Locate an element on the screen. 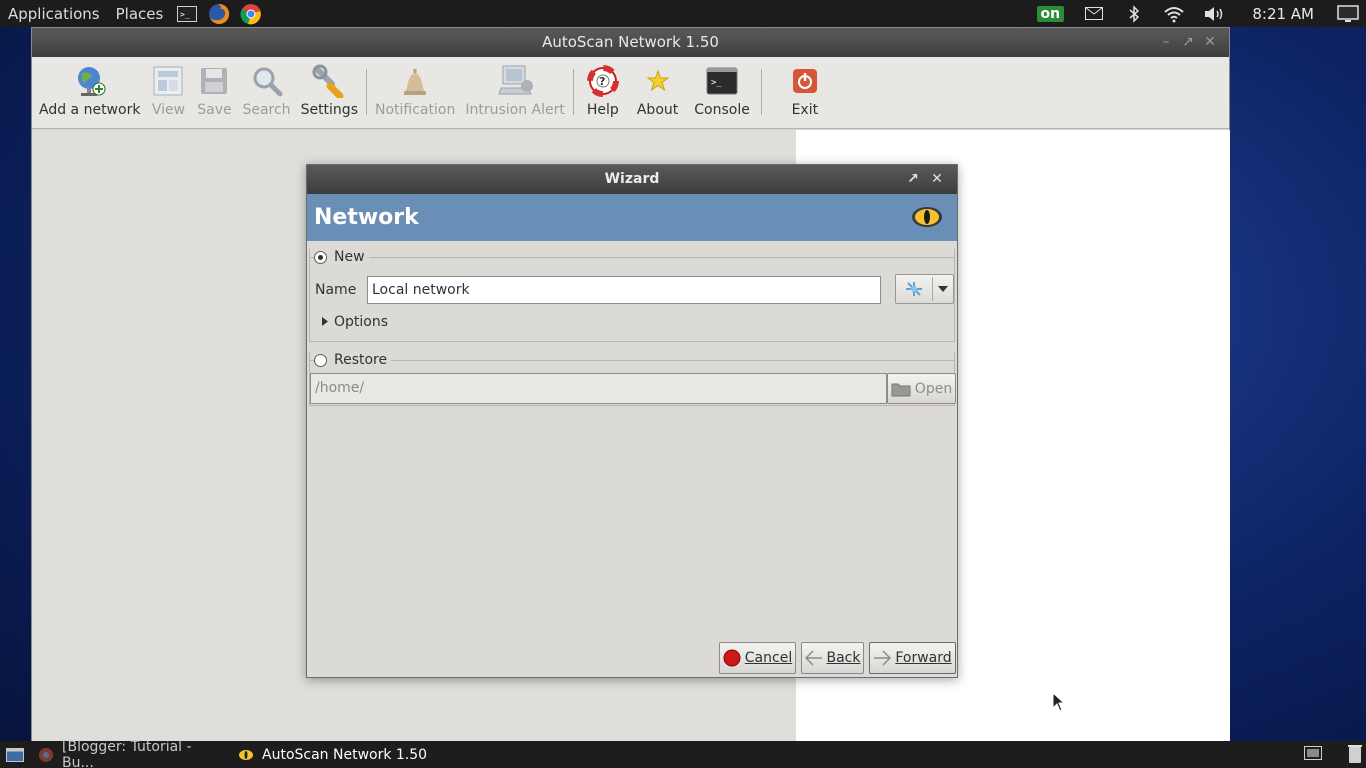 The height and width of the screenshot is (768, 1366). restore-radio-label: Restore is located at coordinates (361, 360).